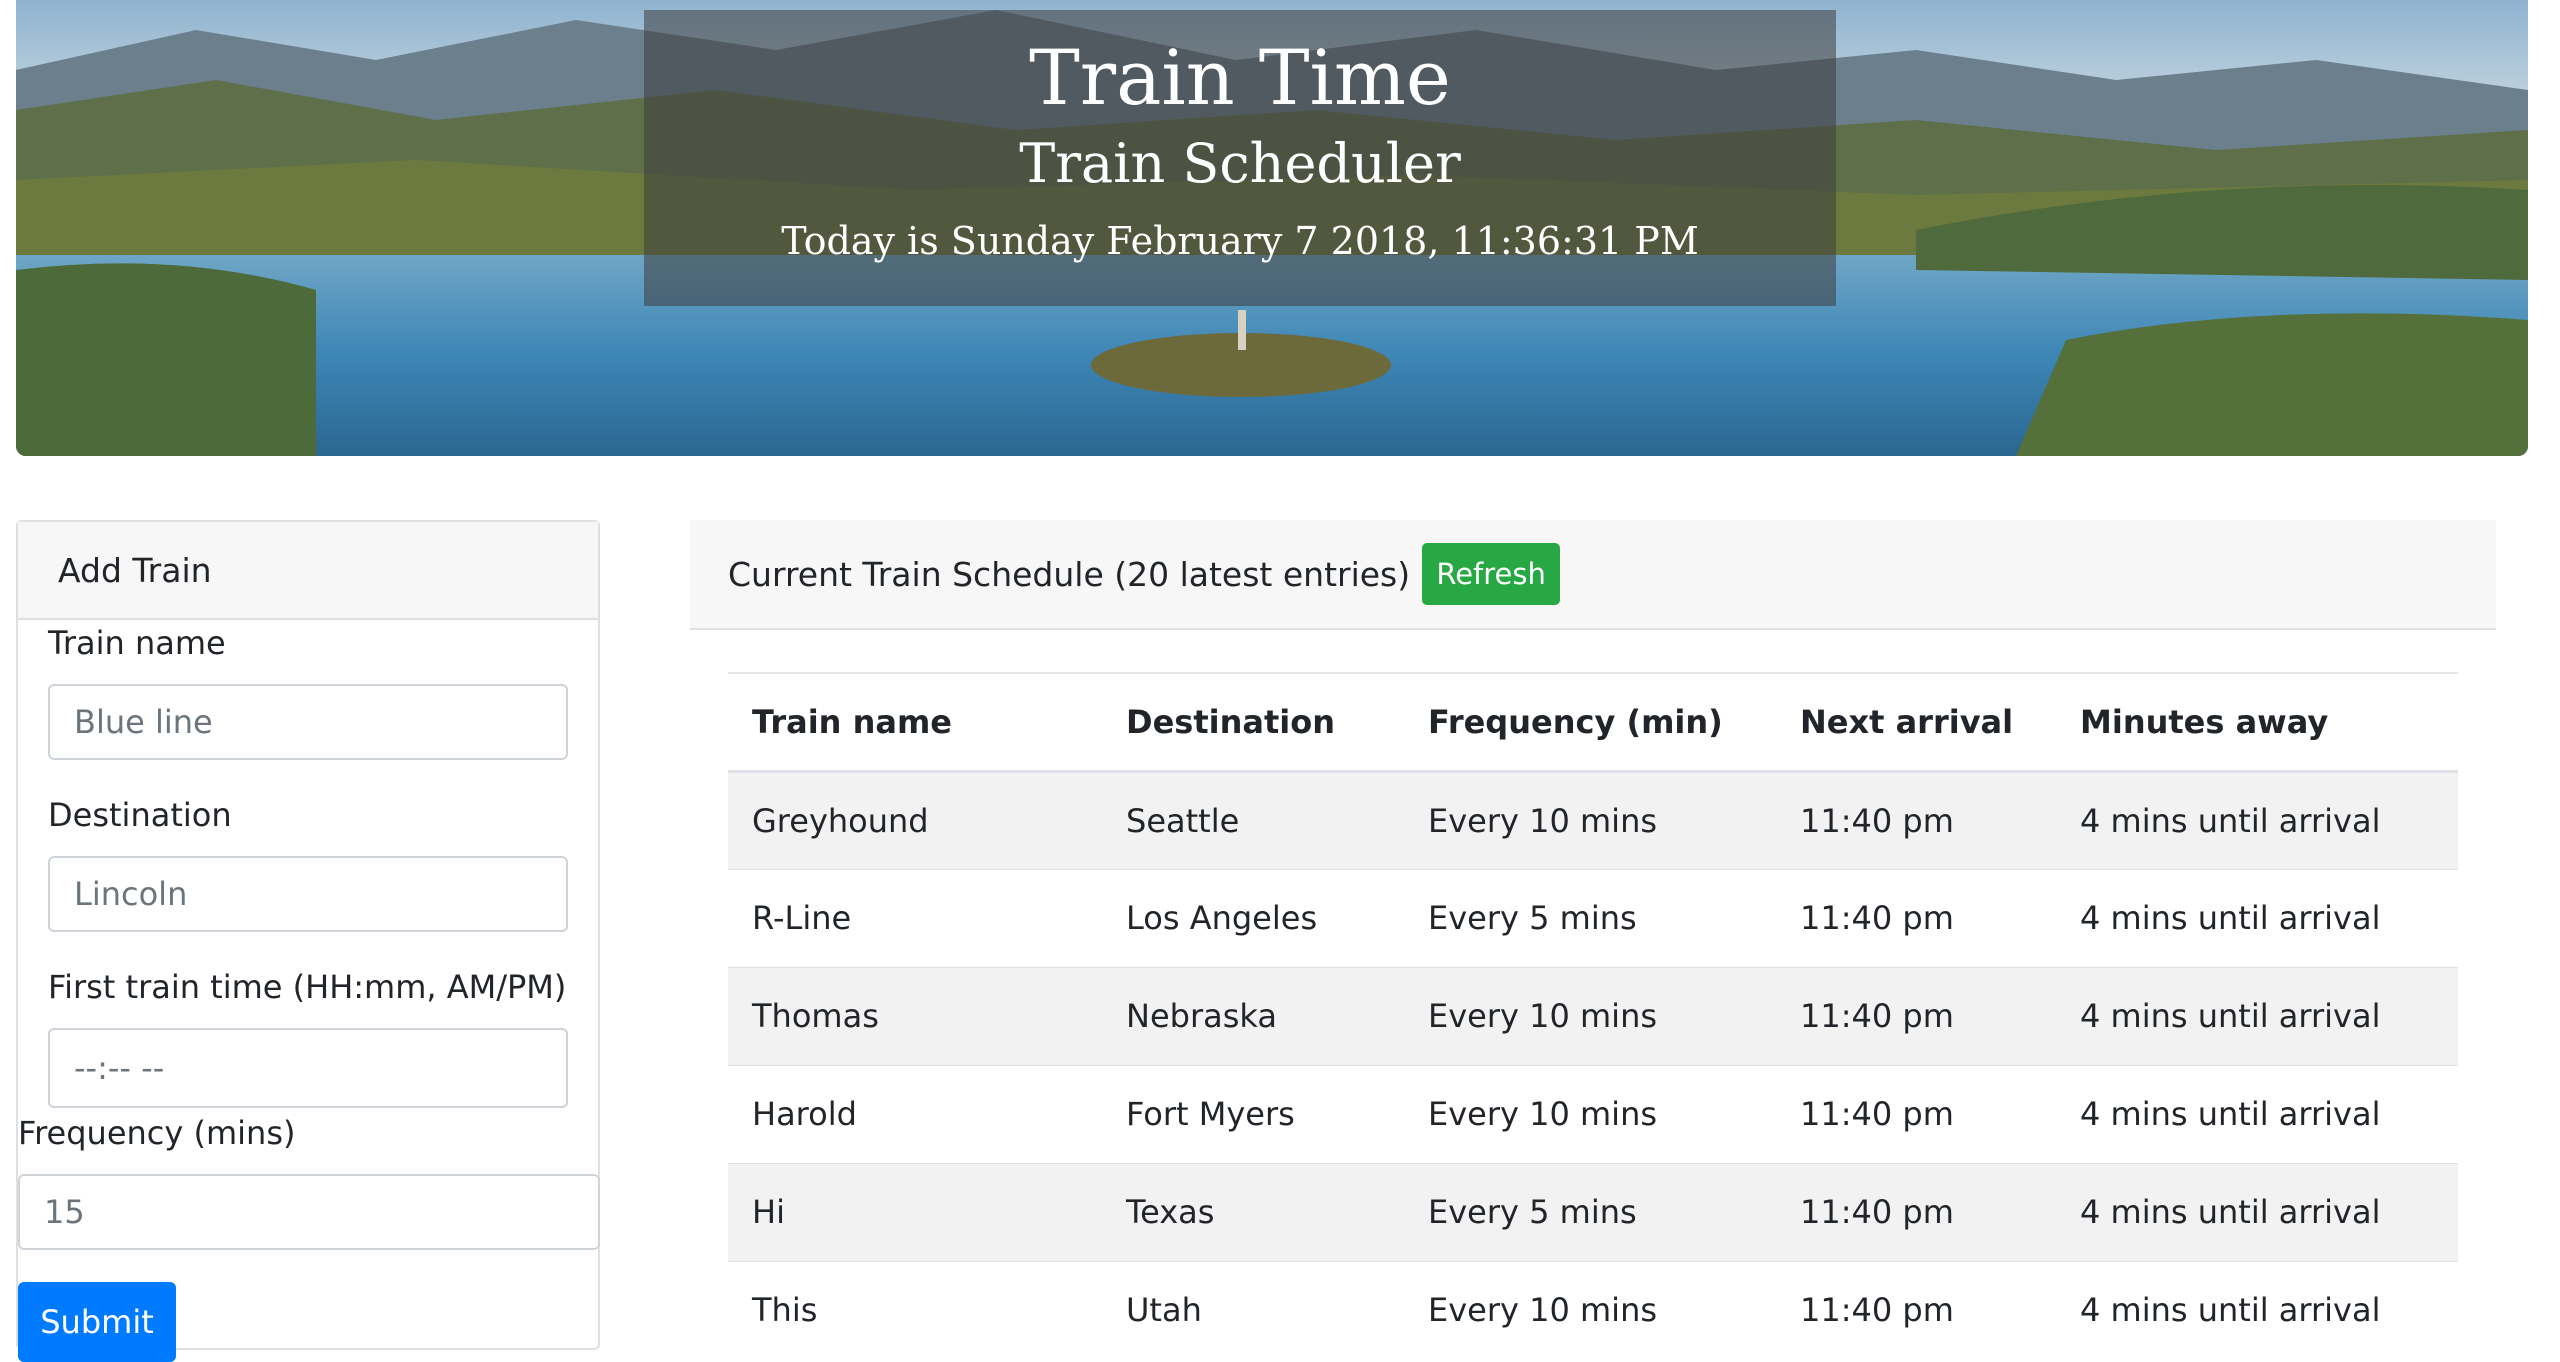 This screenshot has height=1362, width=2560. Describe the element at coordinates (1253, 819) in the screenshot. I see `cell-destination: Seattle` at that location.